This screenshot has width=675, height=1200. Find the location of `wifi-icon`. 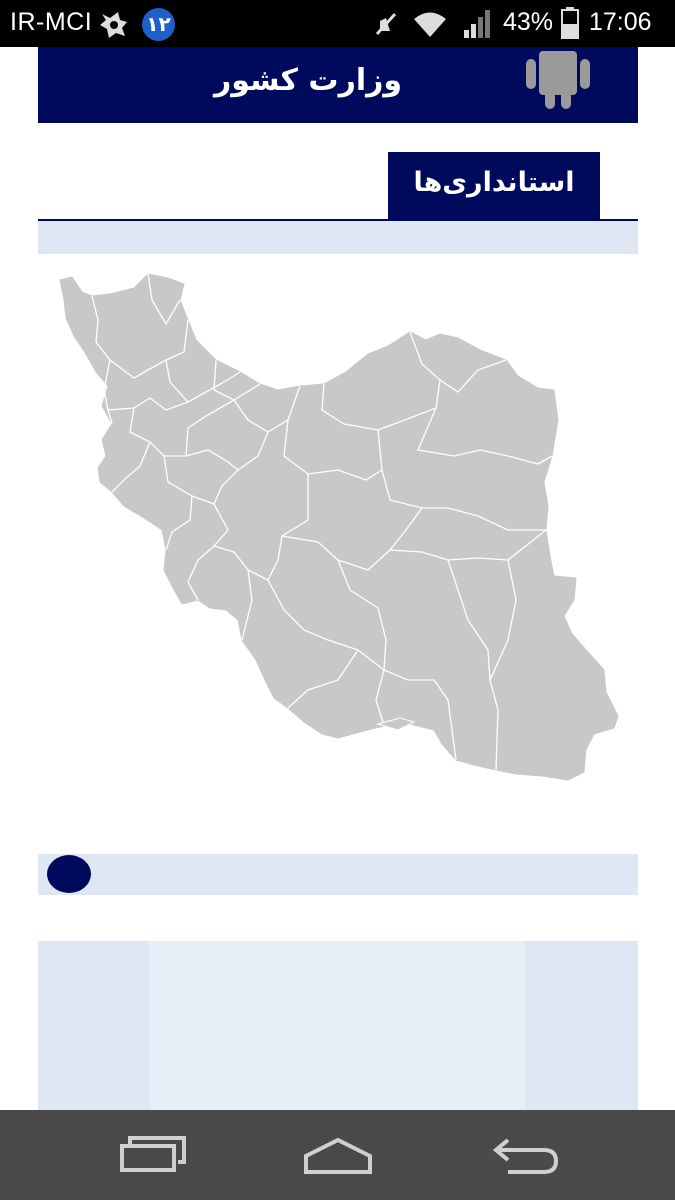

wifi-icon is located at coordinates (430, 24).